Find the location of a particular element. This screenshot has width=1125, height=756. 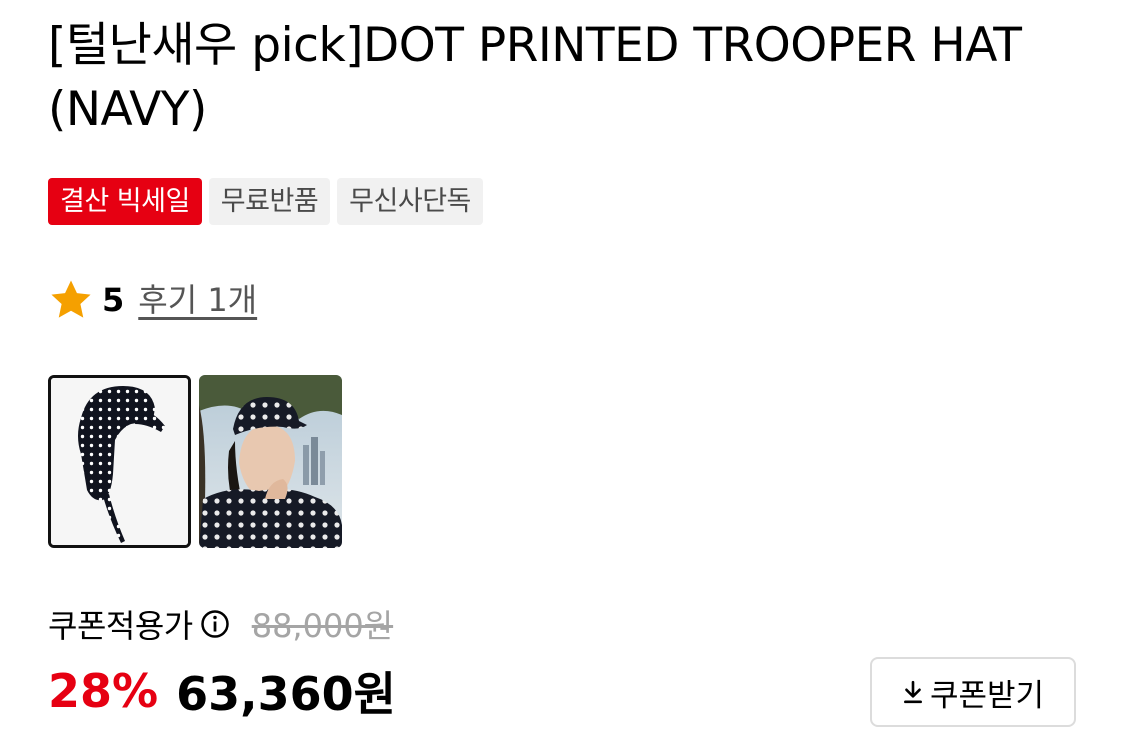

free-return-badge: 무료반품 is located at coordinates (269, 201).